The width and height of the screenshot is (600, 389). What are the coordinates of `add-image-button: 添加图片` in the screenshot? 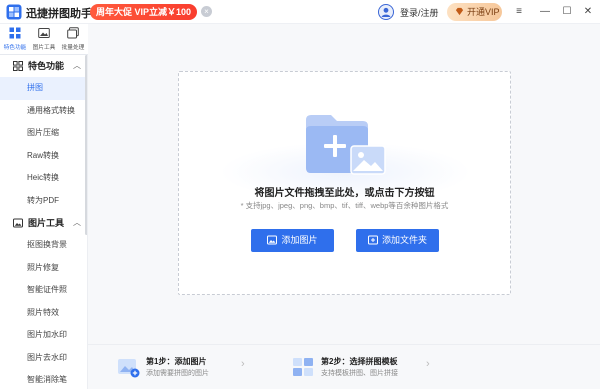 It's located at (292, 240).